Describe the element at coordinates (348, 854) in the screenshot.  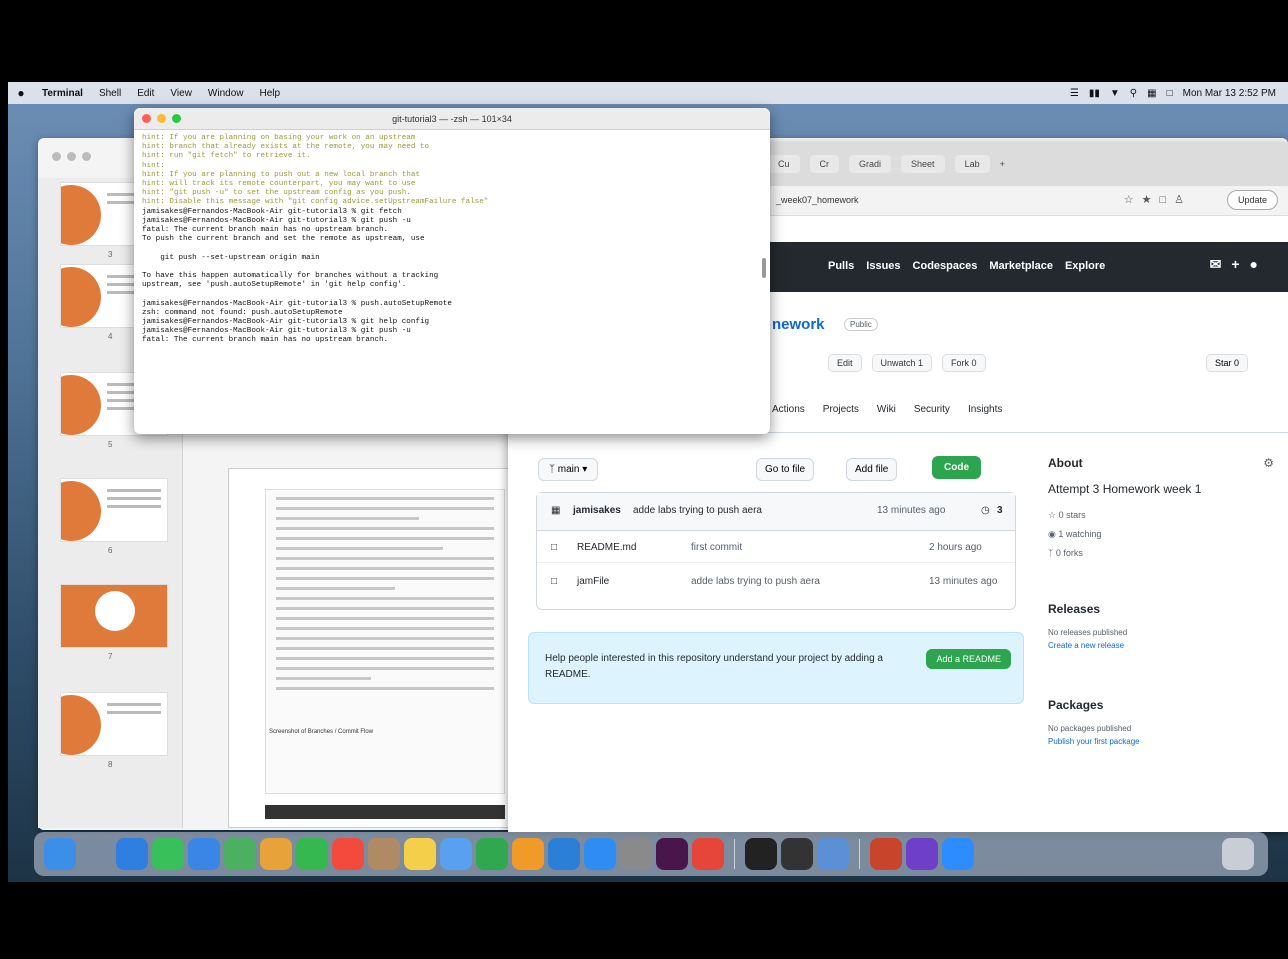
I see `calendar-icon` at that location.